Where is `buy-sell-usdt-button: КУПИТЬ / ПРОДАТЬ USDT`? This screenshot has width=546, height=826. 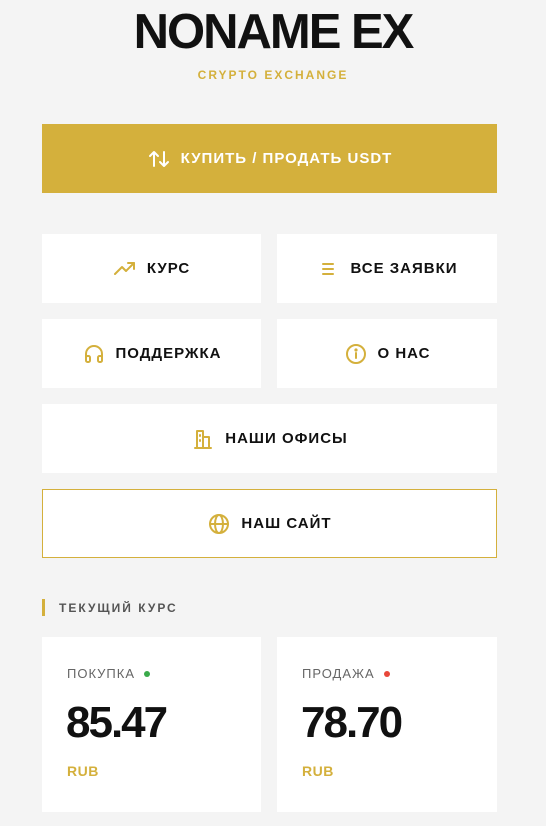 buy-sell-usdt-button: КУПИТЬ / ПРОДАТЬ USDT is located at coordinates (269, 158).